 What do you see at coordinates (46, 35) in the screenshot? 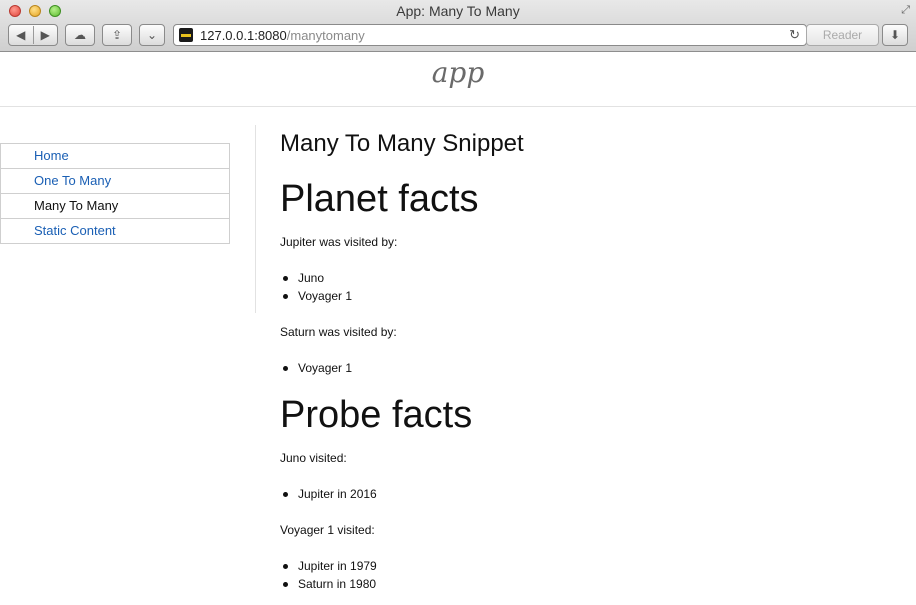
I see `forward-arrow-icon: ▶` at bounding box center [46, 35].